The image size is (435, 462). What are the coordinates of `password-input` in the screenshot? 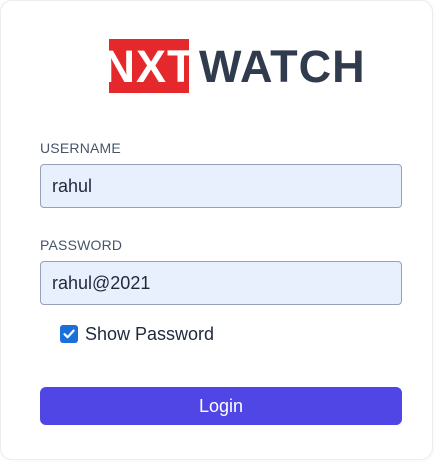 It's located at (221, 283).